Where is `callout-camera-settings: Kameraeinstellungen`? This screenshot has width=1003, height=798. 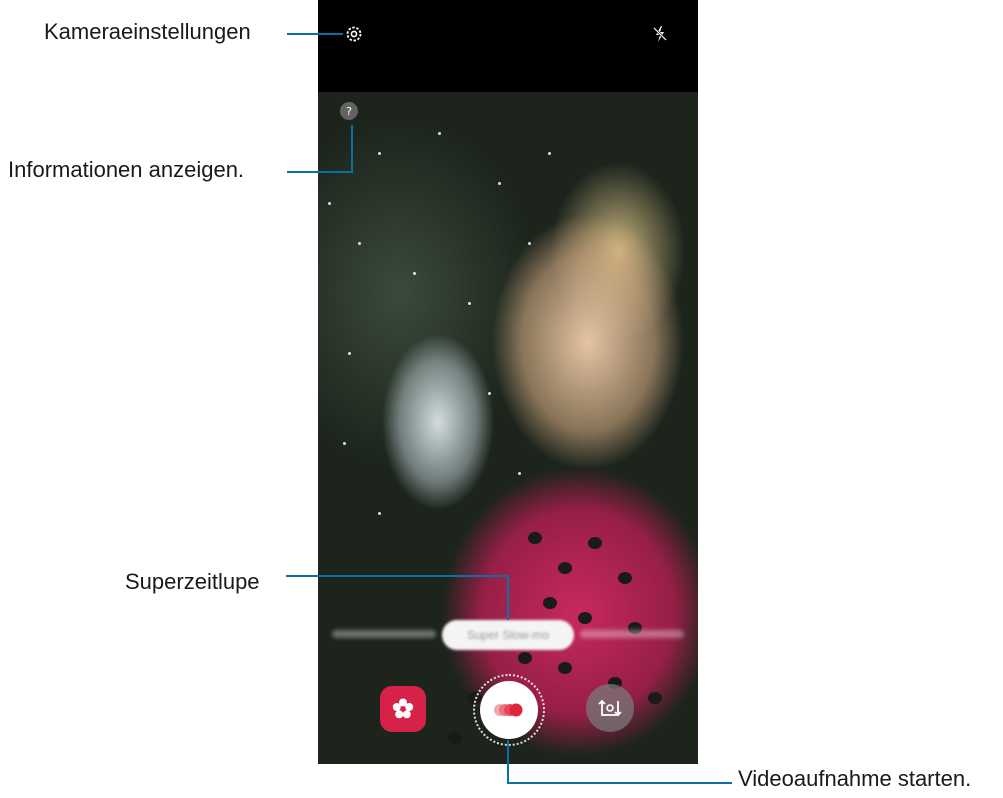
callout-camera-settings: Kameraeinstellungen is located at coordinates (147, 31).